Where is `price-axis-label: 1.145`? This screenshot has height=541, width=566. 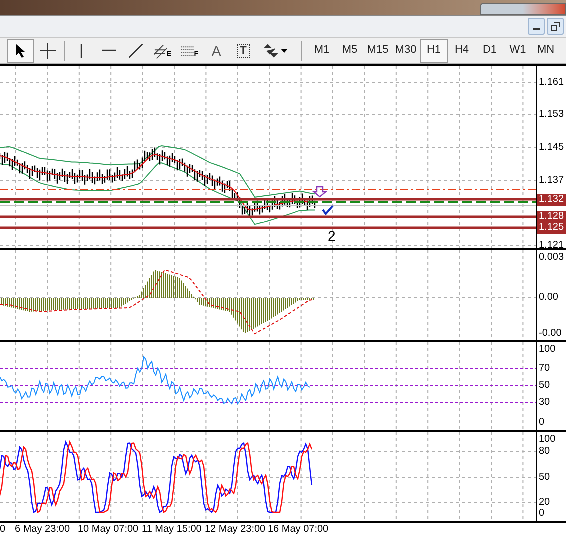 price-axis-label: 1.145 is located at coordinates (551, 148).